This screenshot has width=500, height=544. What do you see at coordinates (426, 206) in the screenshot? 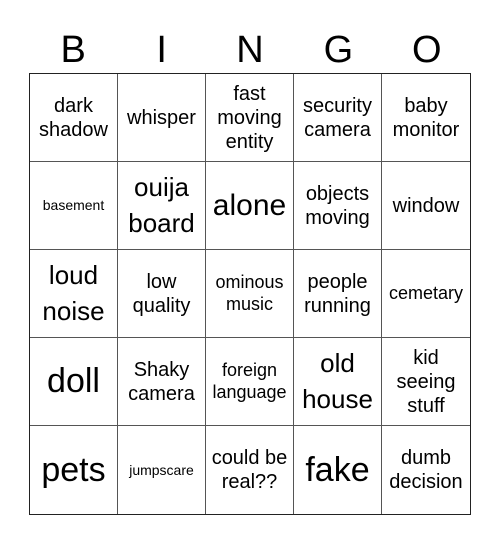
I see `bingo-cell: window` at bounding box center [426, 206].